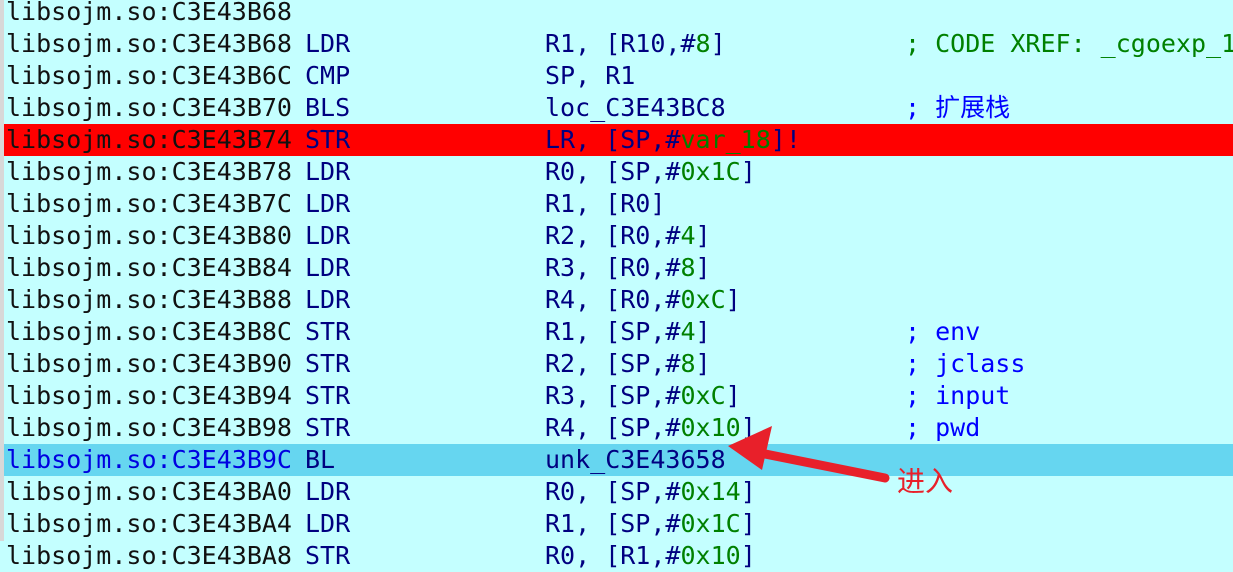 This screenshot has height=572, width=1233. I want to click on operand-text: ], so click(748, 555).